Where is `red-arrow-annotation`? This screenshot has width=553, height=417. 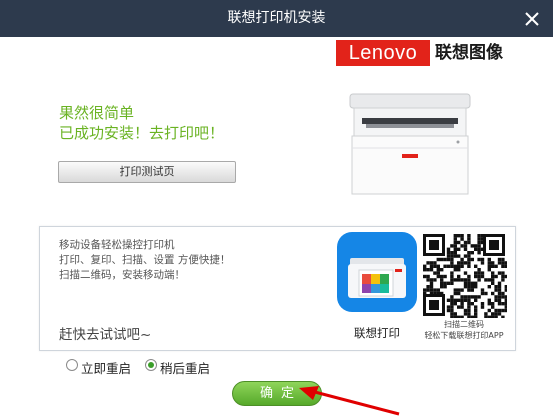 red-arrow-annotation is located at coordinates (349, 401).